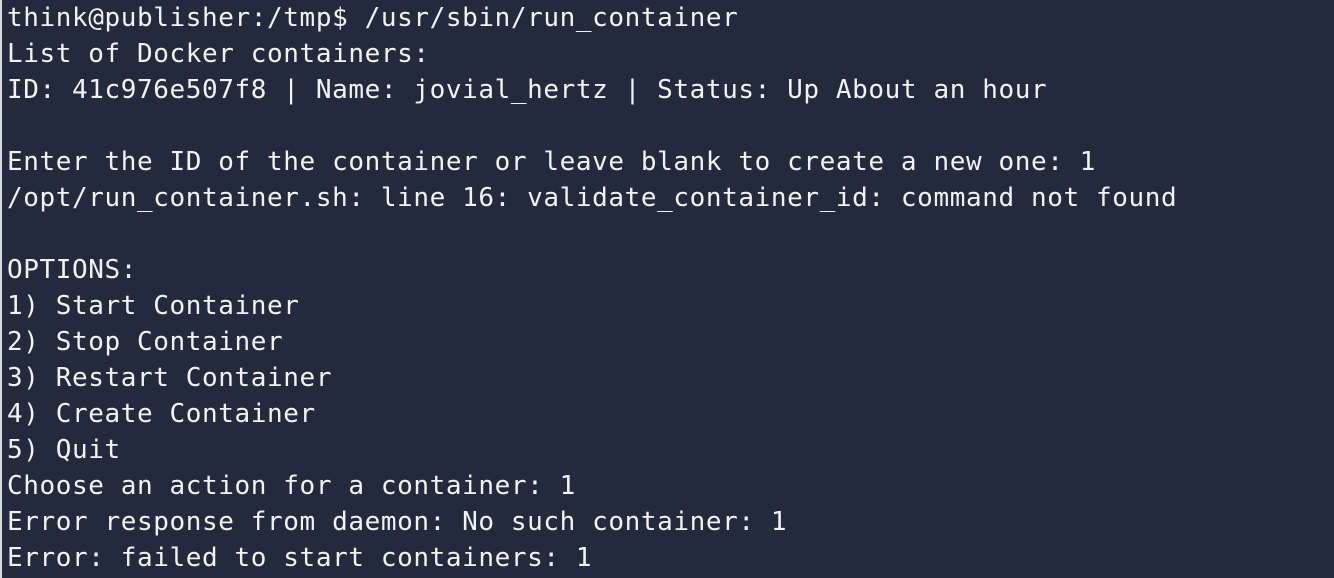 The image size is (1334, 578). I want to click on option-item: 4) Create Container, so click(161, 414).